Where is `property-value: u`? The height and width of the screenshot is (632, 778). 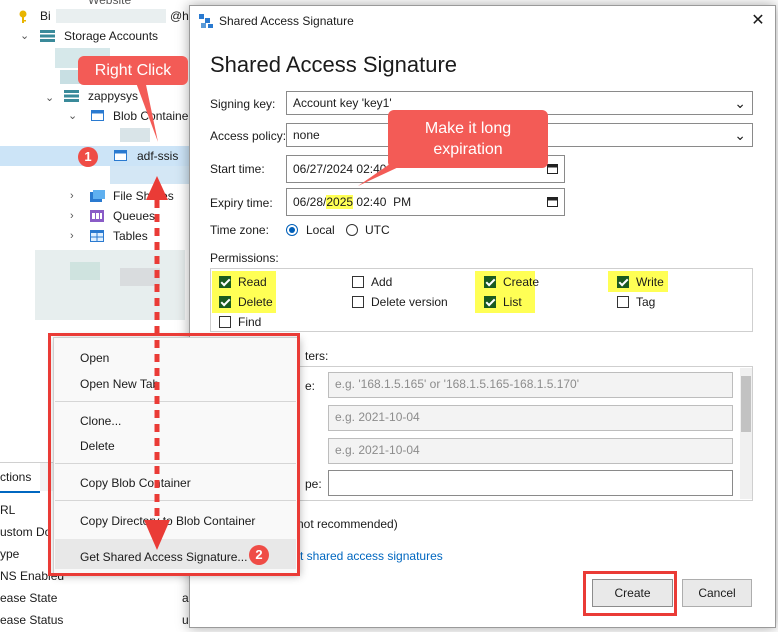 property-value: u is located at coordinates (185, 620).